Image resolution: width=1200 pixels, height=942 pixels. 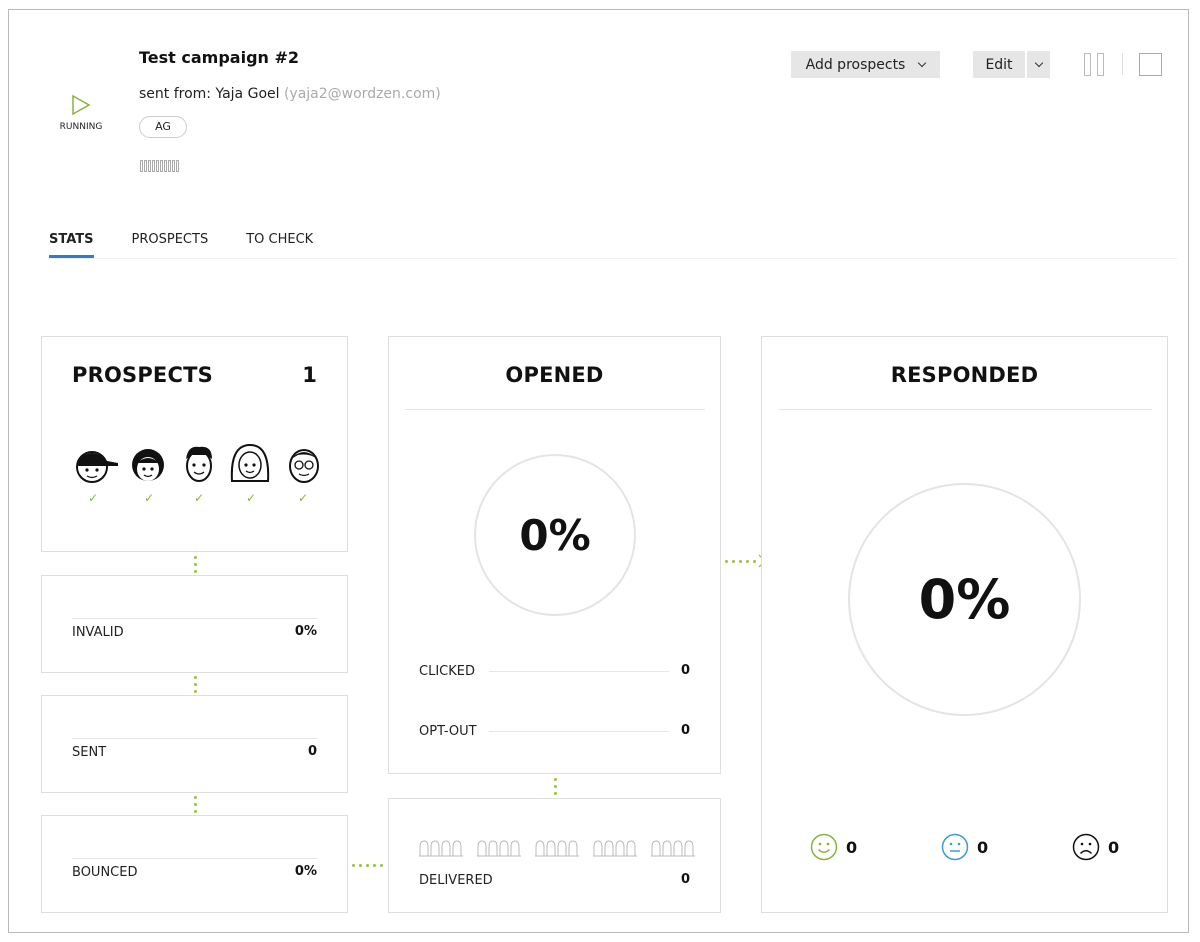 What do you see at coordinates (964, 599) in the screenshot?
I see `responded-percent: 0%` at bounding box center [964, 599].